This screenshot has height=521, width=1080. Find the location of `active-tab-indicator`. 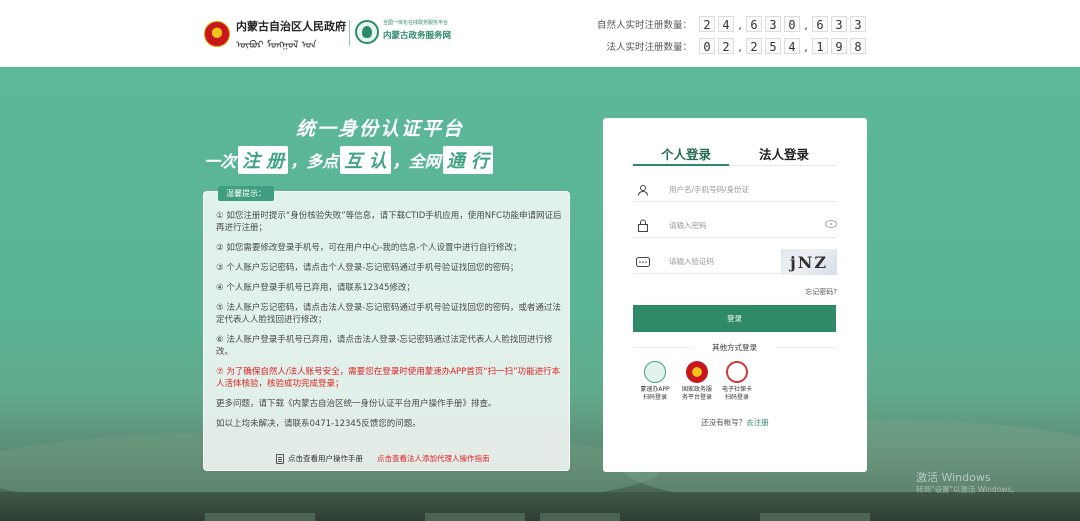

active-tab-indicator is located at coordinates (681, 165).